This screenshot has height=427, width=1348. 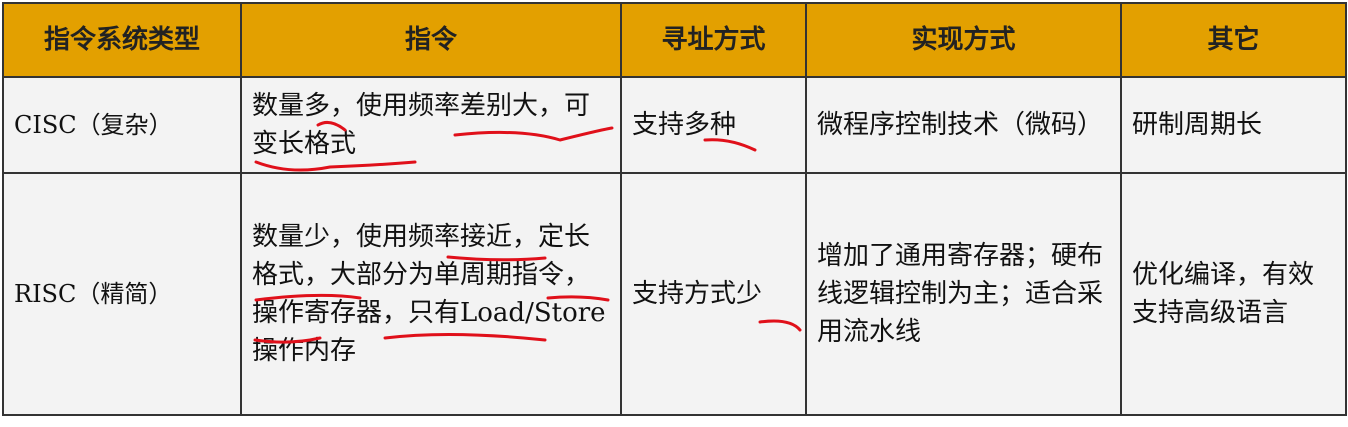 I want to click on header-implementation: 实现方式, so click(x=963, y=40).